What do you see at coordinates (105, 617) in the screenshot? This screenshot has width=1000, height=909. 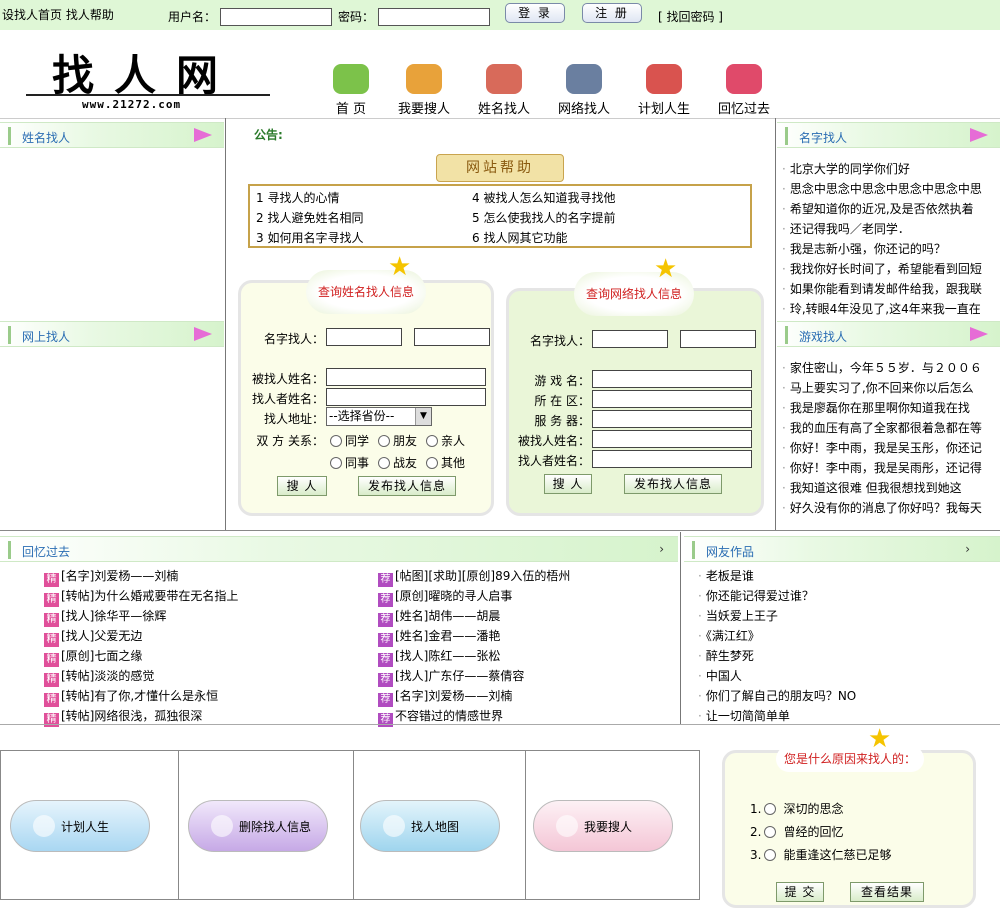 I see `list-item: 精 [找人]徐华平—徐辉` at bounding box center [105, 617].